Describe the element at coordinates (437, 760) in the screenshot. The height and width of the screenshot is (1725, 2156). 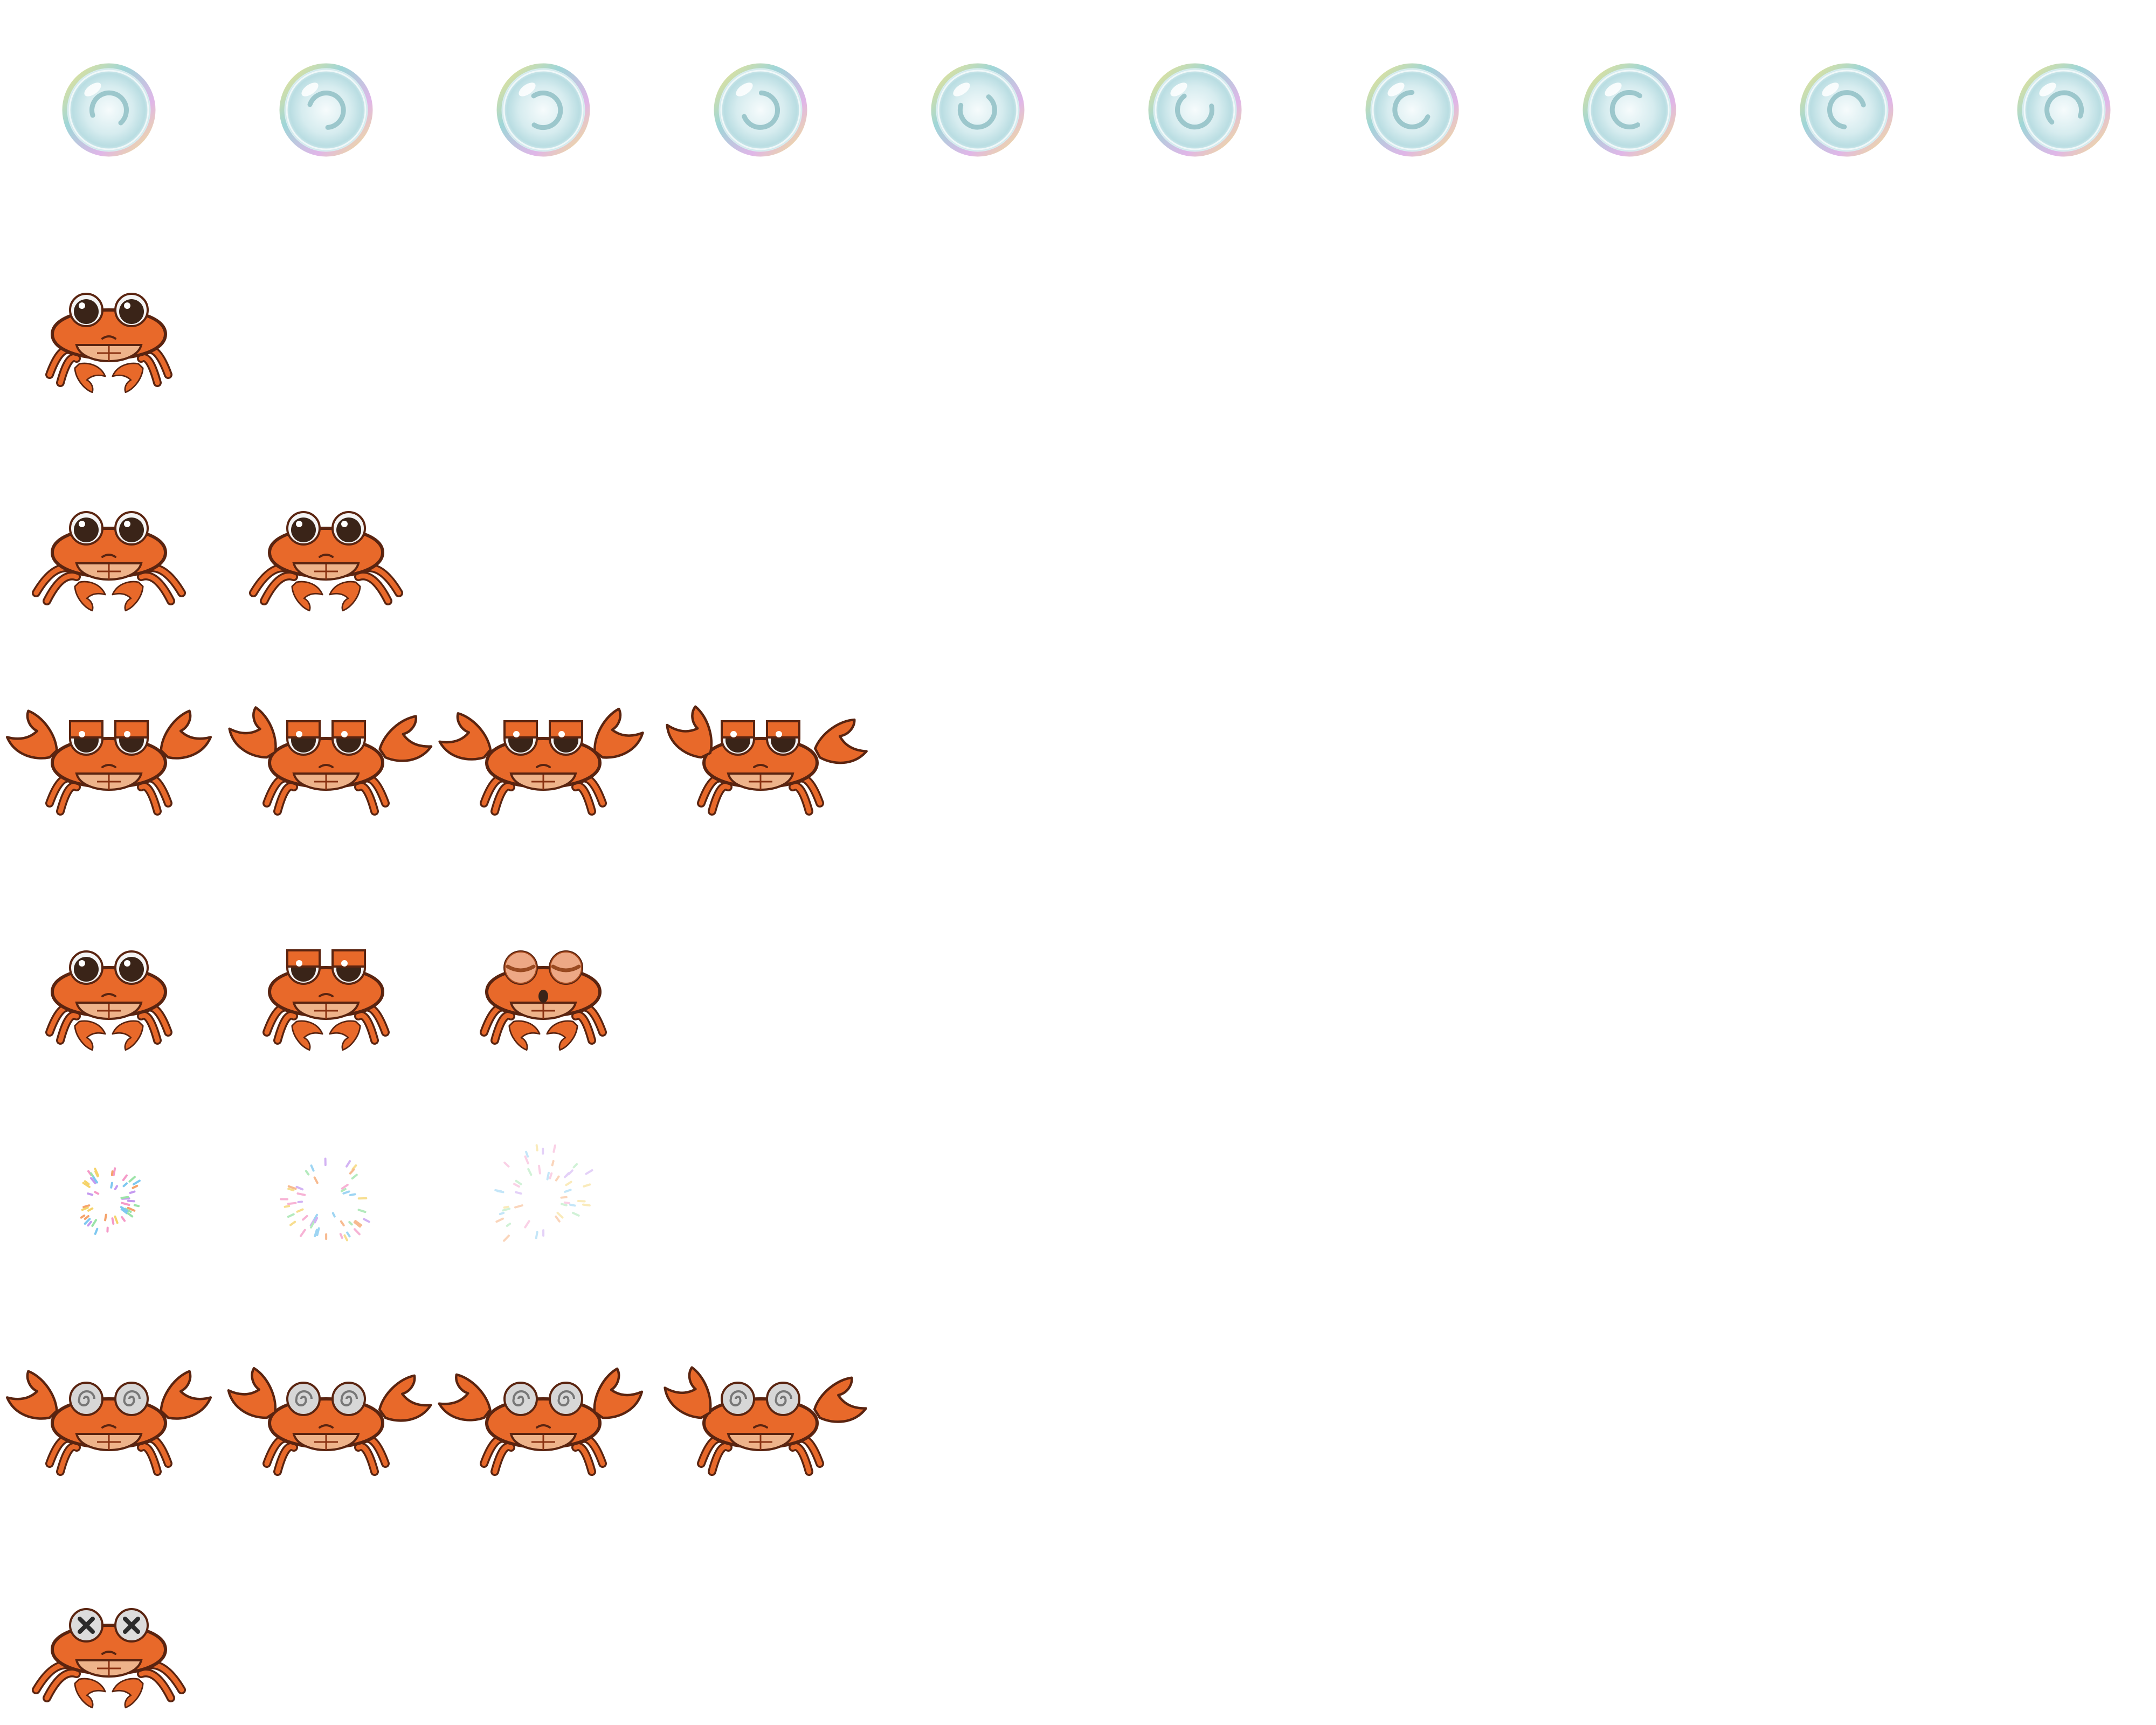
I see `angry-animation-row` at that location.